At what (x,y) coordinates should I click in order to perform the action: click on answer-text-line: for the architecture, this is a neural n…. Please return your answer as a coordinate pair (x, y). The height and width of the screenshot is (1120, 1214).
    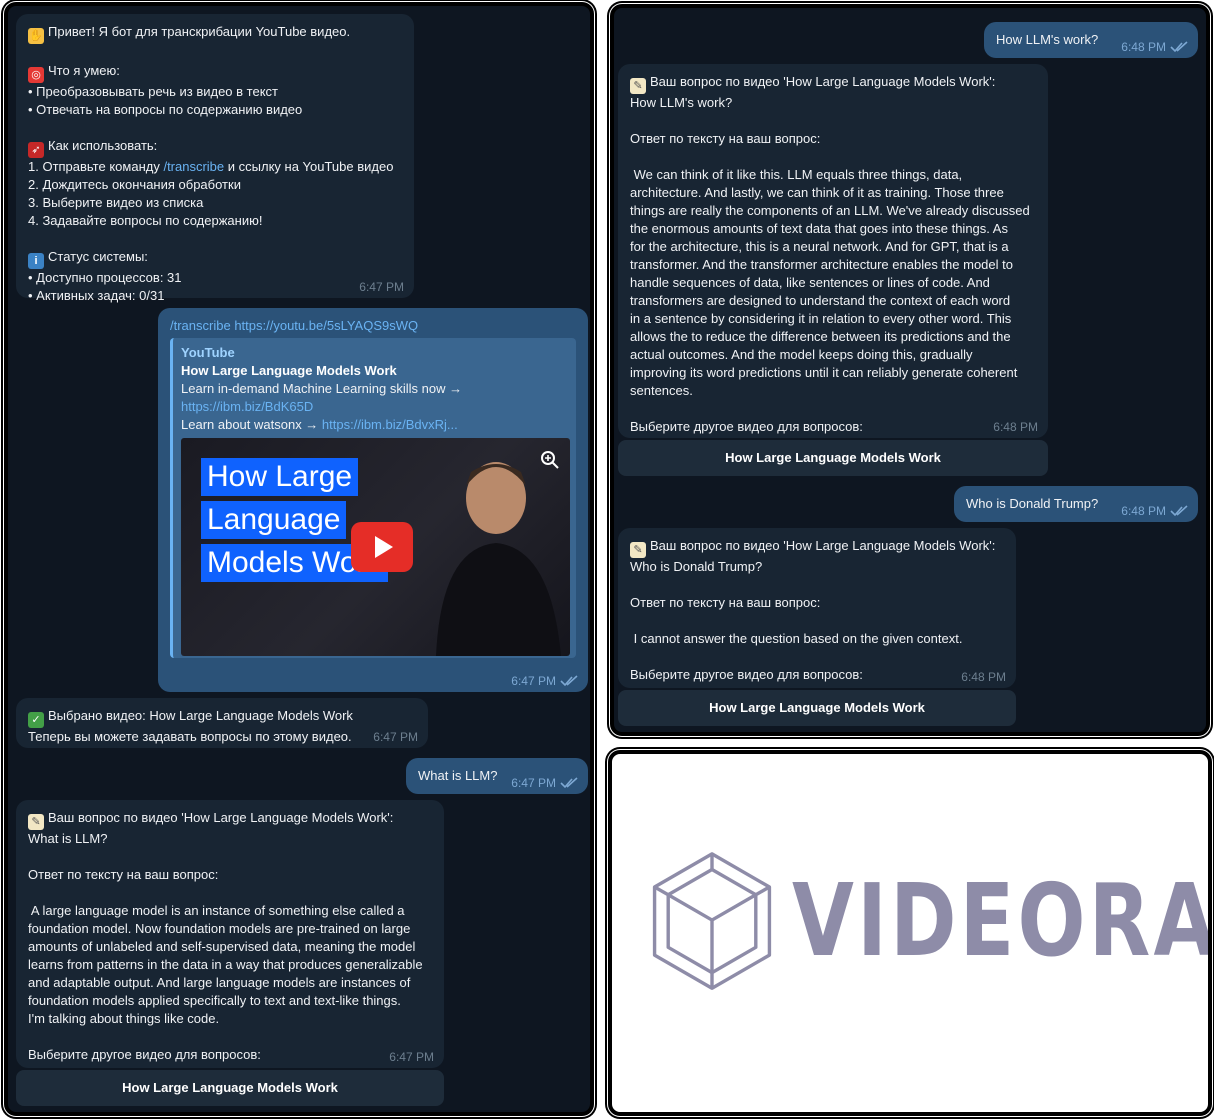
    Looking at the image, I should click on (819, 246).